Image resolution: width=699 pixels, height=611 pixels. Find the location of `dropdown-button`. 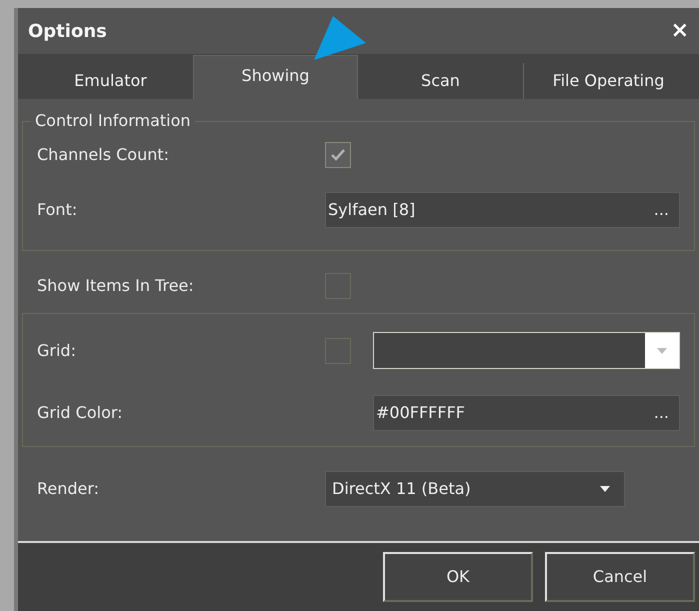

dropdown-button is located at coordinates (662, 350).